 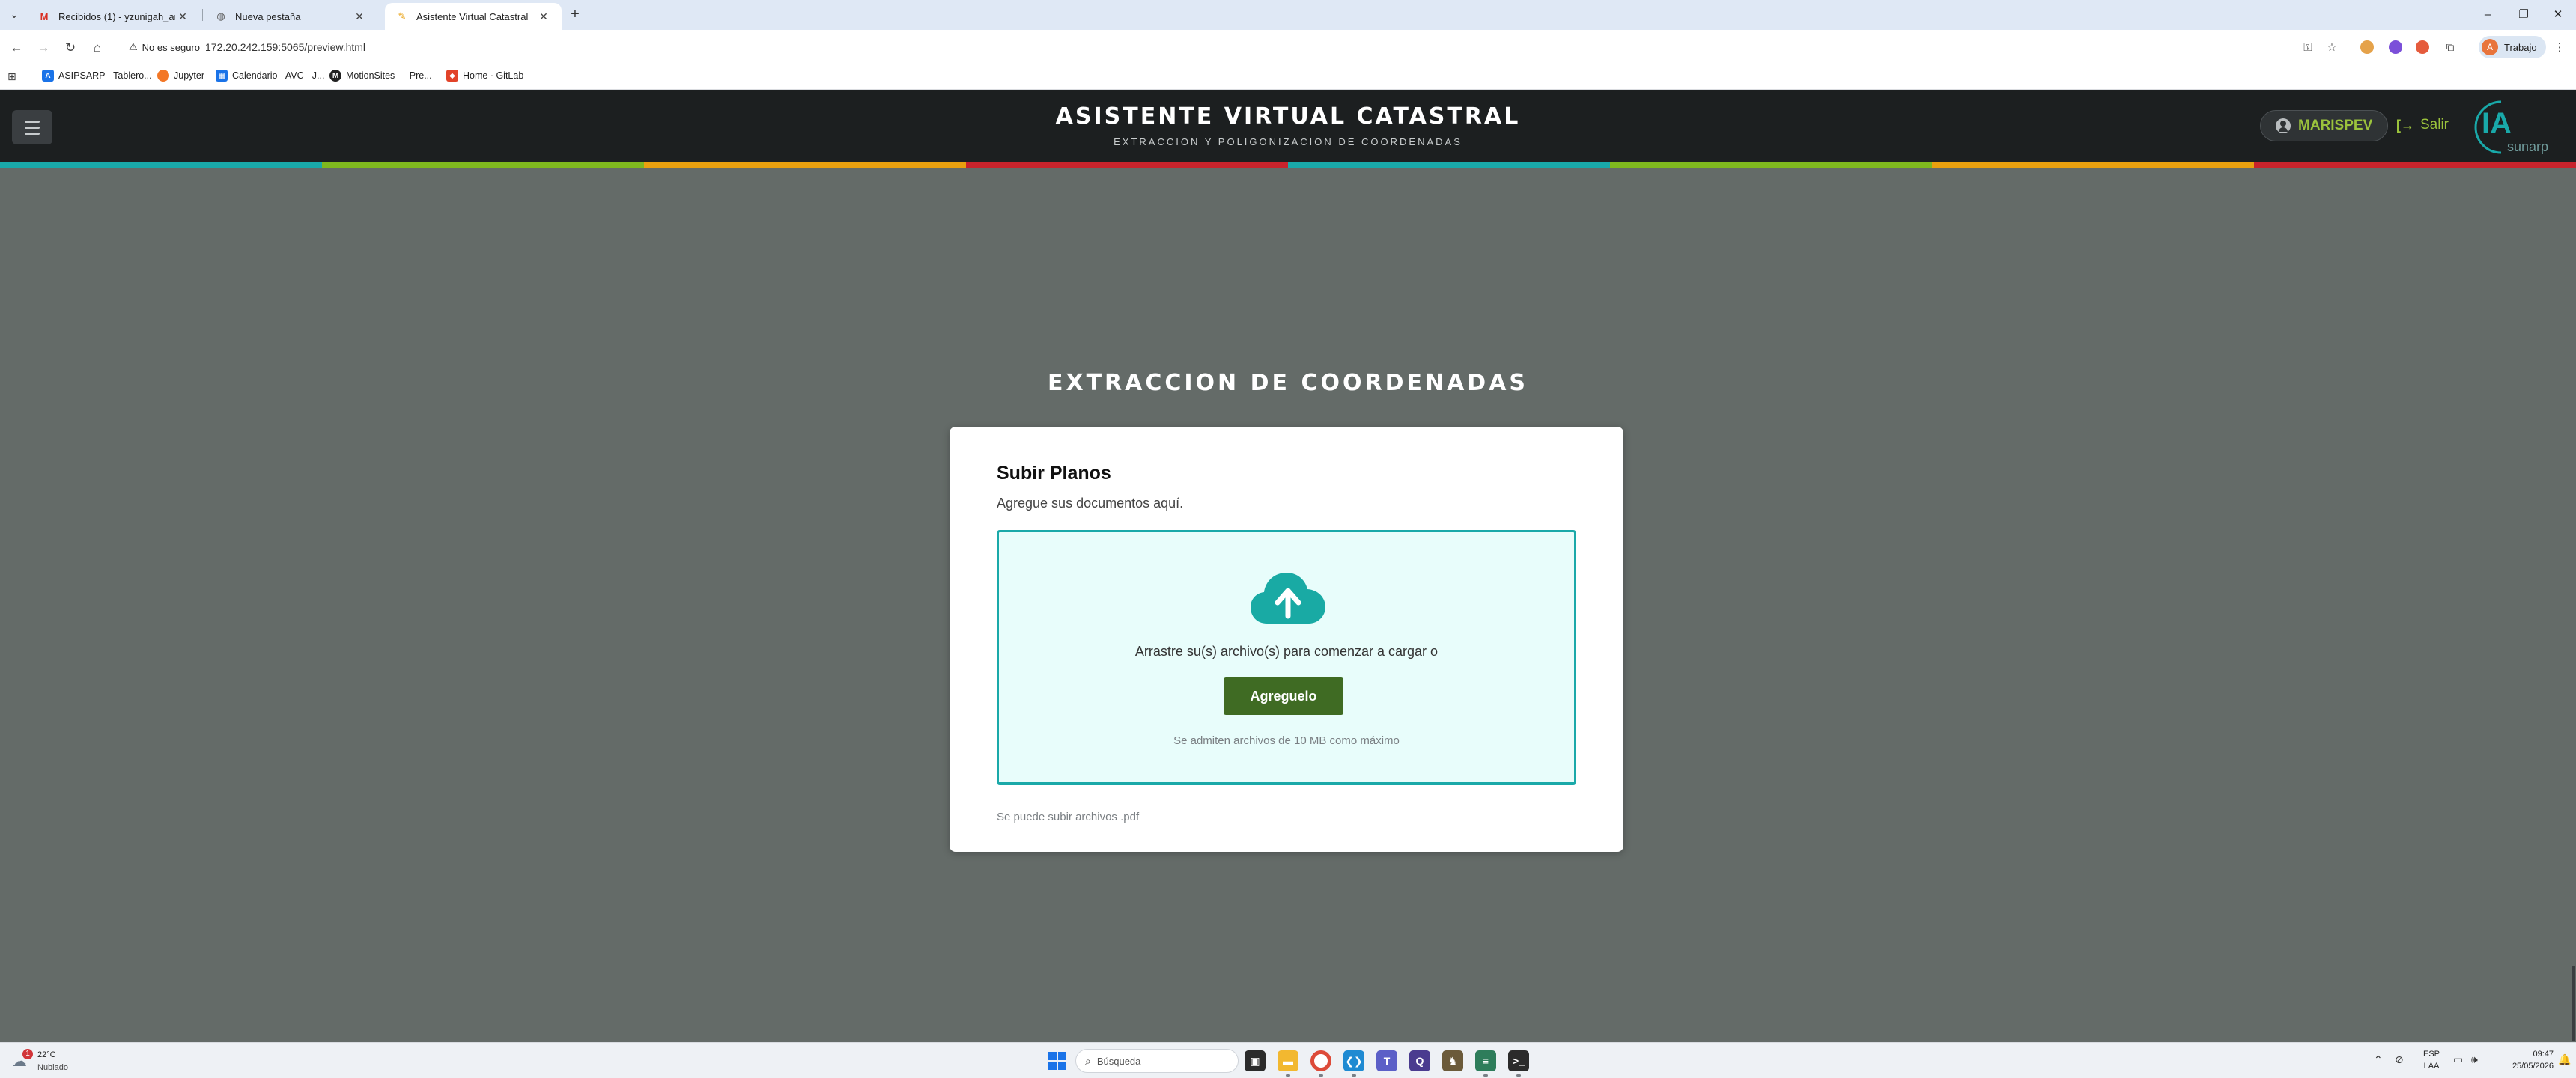 I want to click on taskbar-search: ⌕ Búsqueda, so click(x=1157, y=1061).